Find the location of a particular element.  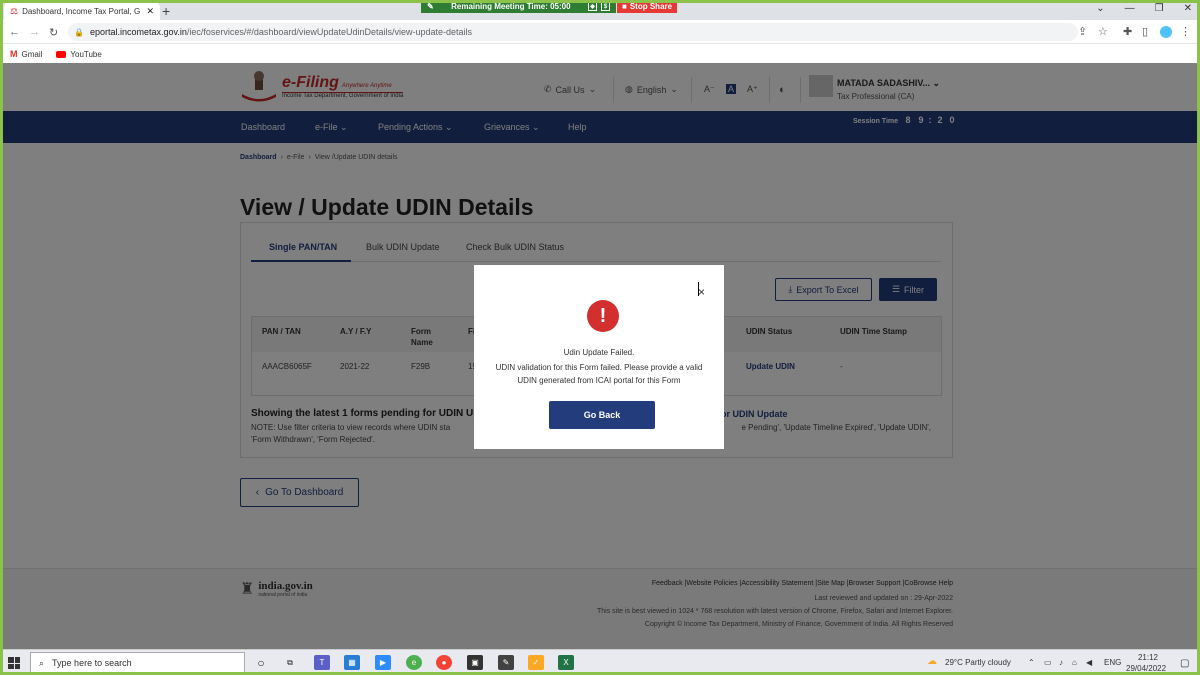

url-host: eportal.incometax.gov.in is located at coordinates (138, 32).